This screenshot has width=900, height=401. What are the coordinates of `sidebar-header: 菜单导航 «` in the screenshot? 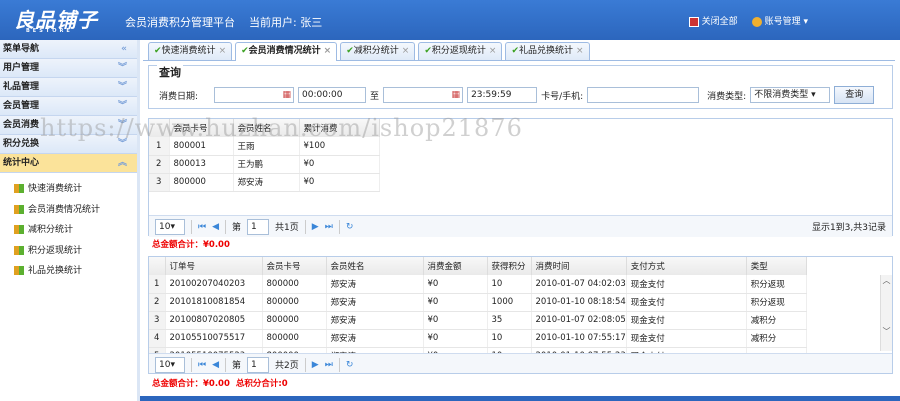 It's located at (68, 49).